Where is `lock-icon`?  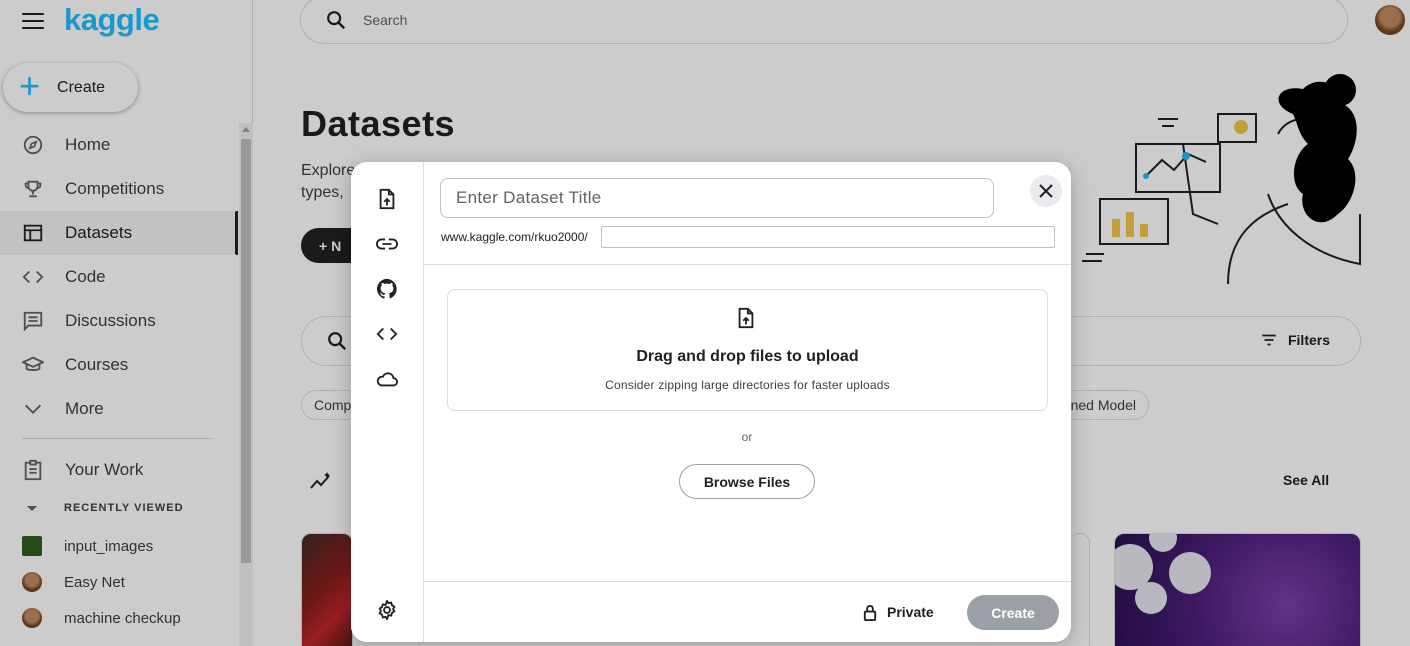 lock-icon is located at coordinates (870, 612).